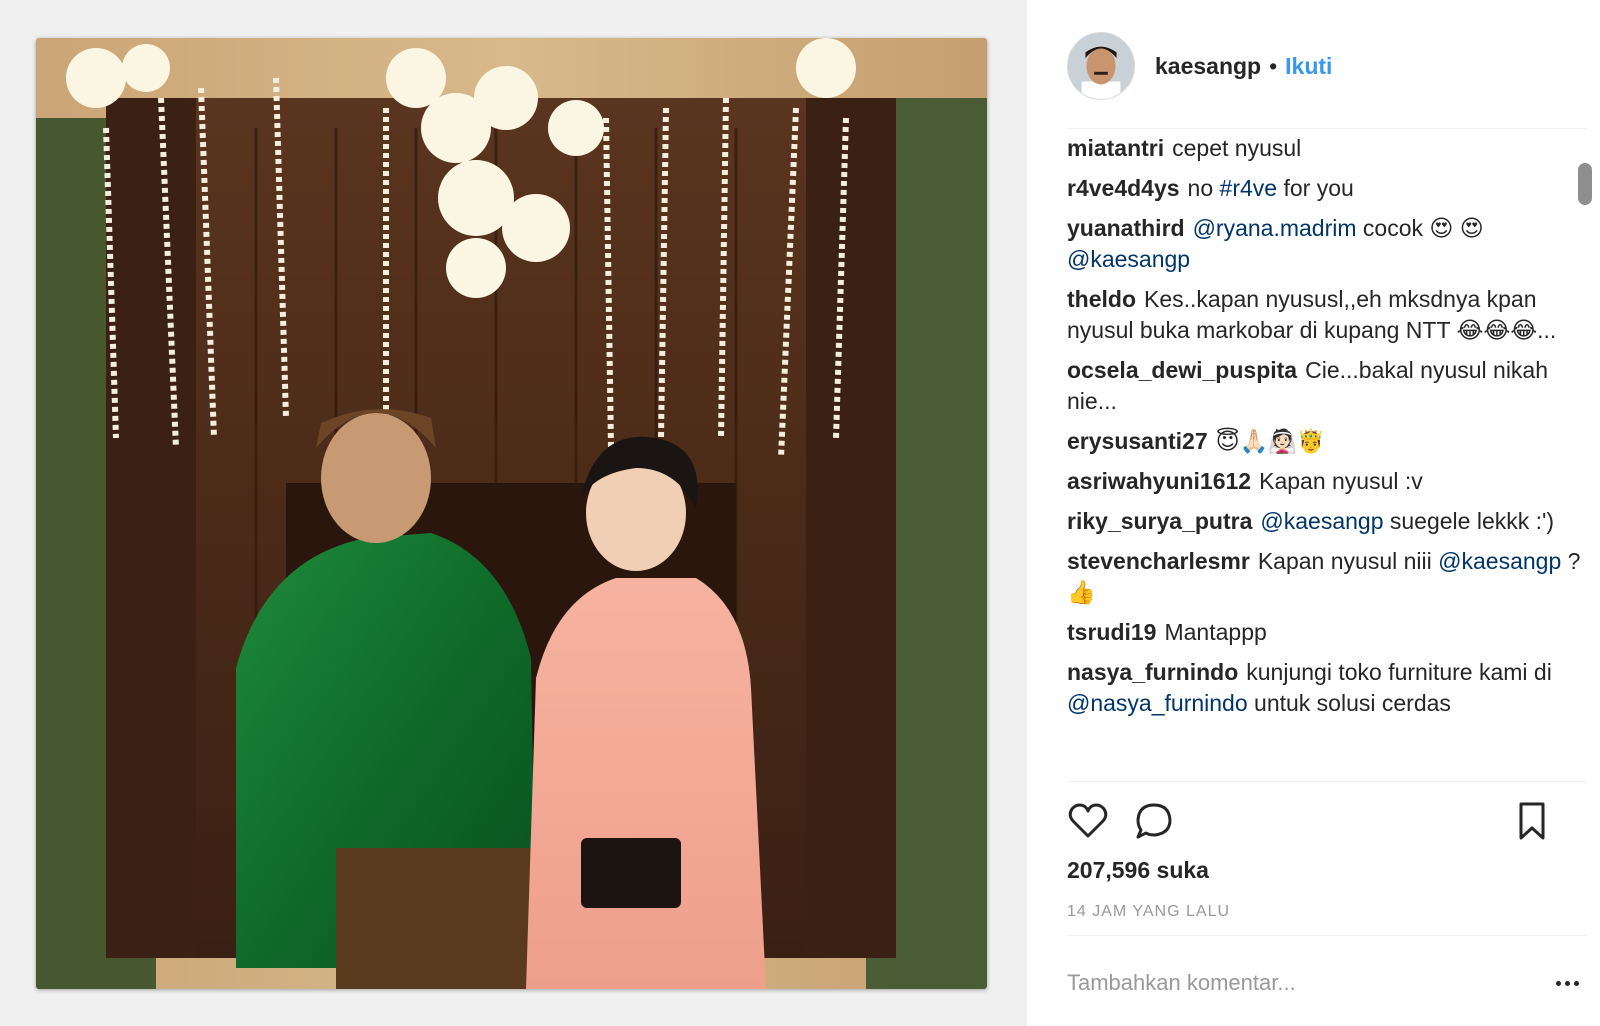  I want to click on comments-divider, so click(1327, 781).